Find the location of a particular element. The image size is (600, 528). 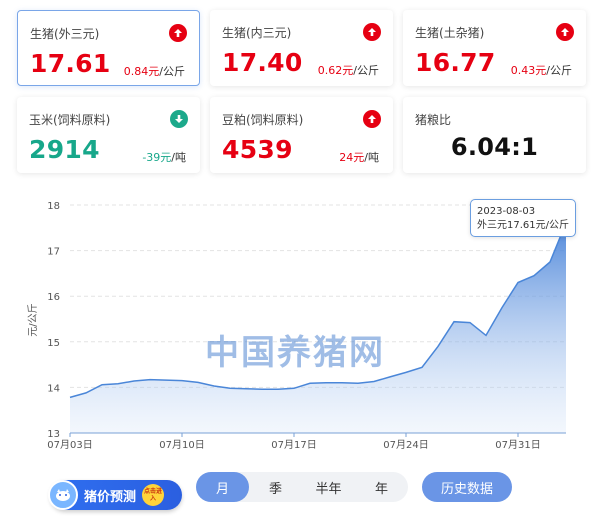

card-name: 玉米(饲料原料) is located at coordinates (70, 120).